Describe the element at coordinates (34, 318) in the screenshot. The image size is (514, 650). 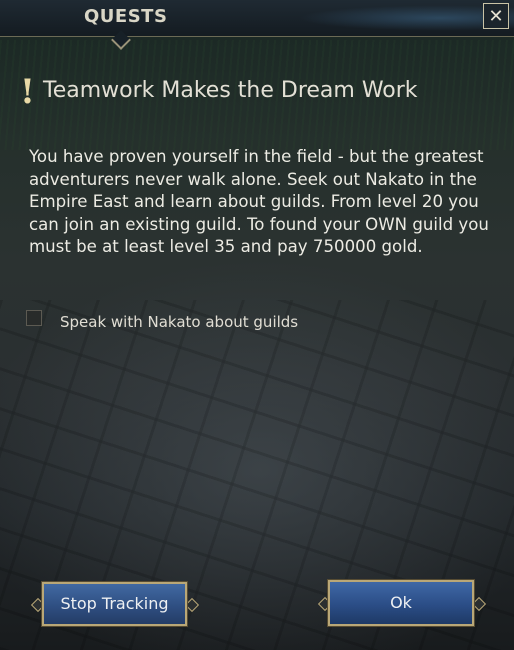
I see `objective-checkbox` at that location.